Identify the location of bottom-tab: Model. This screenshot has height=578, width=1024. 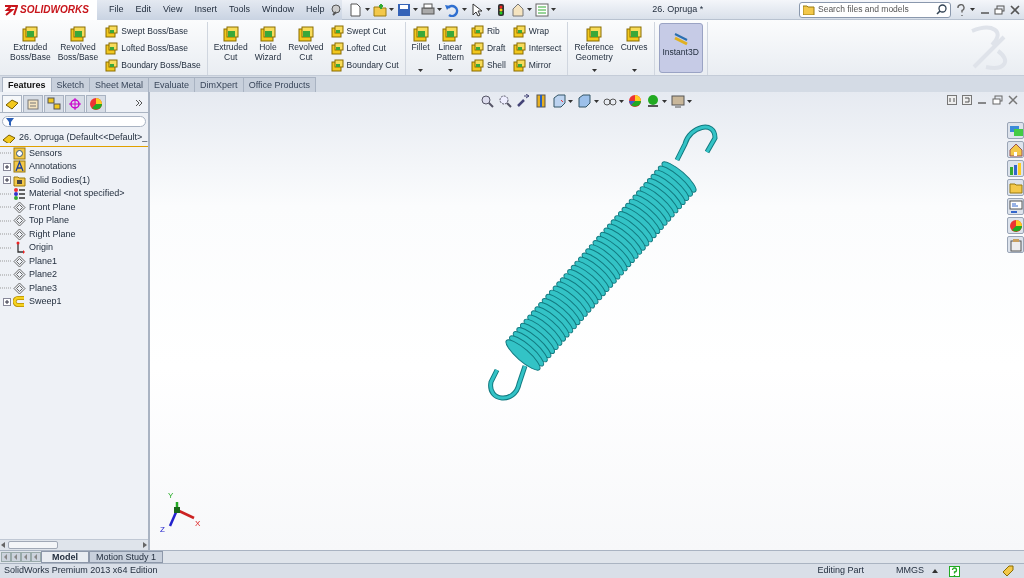
(65, 557).